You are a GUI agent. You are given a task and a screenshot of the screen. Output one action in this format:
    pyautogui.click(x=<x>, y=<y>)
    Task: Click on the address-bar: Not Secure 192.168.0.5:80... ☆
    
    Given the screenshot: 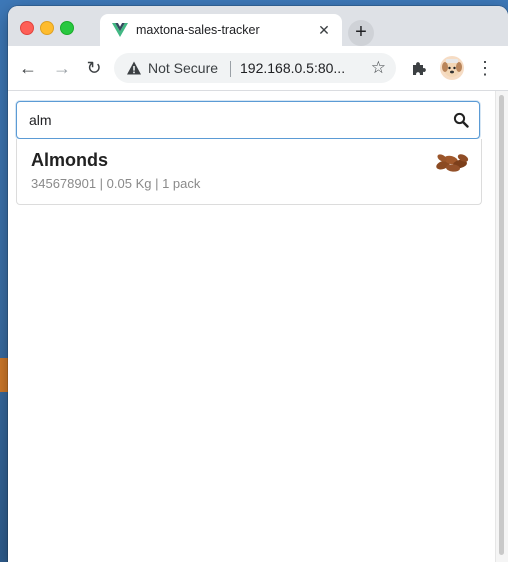 What is the action you would take?
    pyautogui.click(x=255, y=68)
    